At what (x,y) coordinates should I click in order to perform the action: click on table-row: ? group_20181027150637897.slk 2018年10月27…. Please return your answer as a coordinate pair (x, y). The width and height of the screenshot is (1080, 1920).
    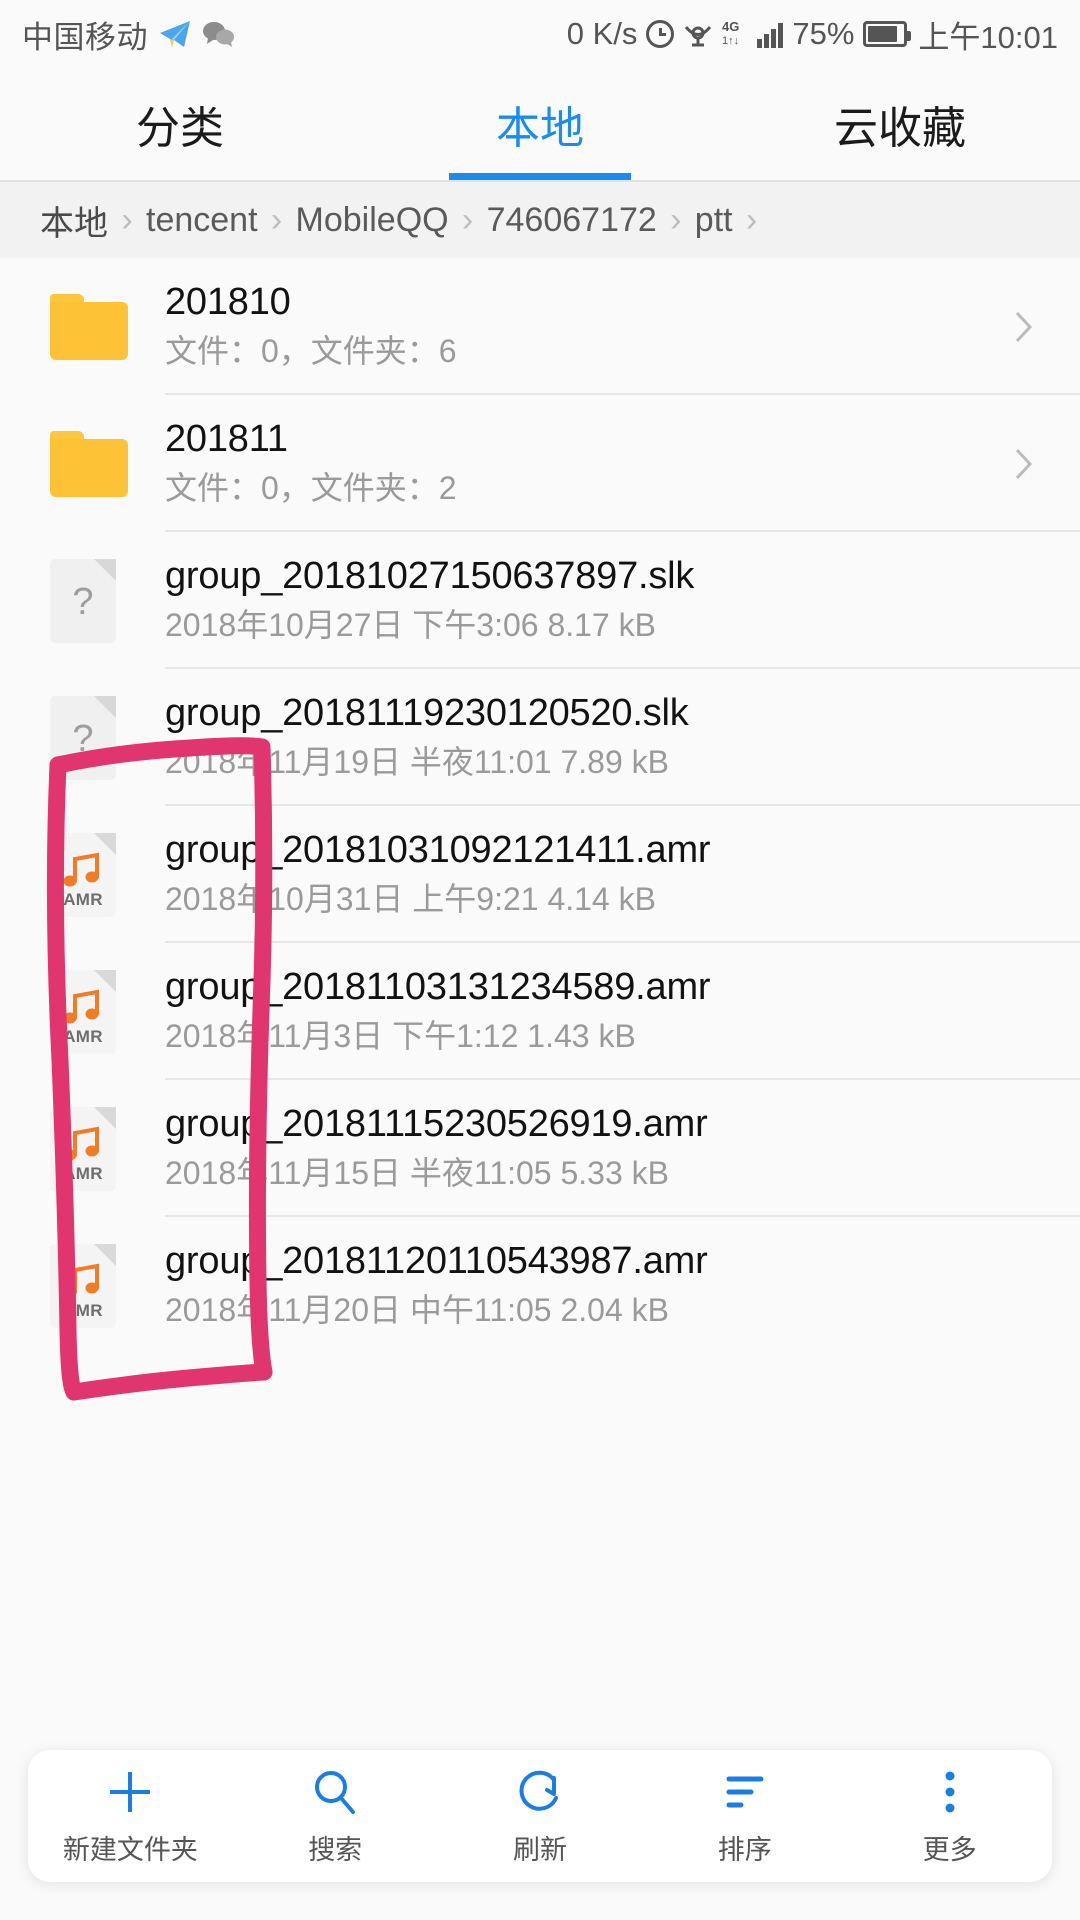
    Looking at the image, I should click on (540, 600).